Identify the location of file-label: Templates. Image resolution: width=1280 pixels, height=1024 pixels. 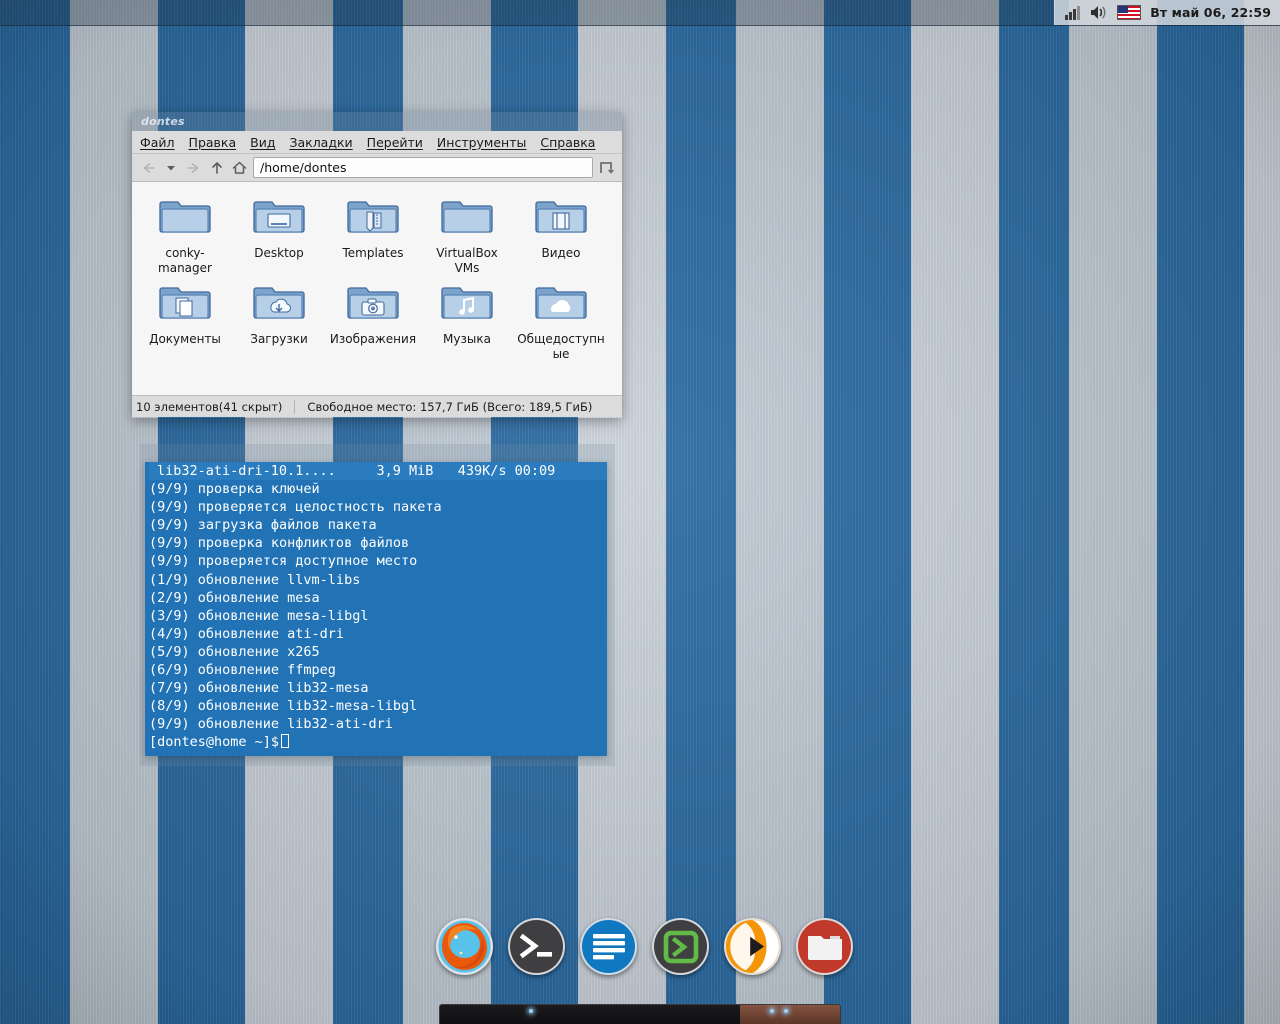
(373, 253).